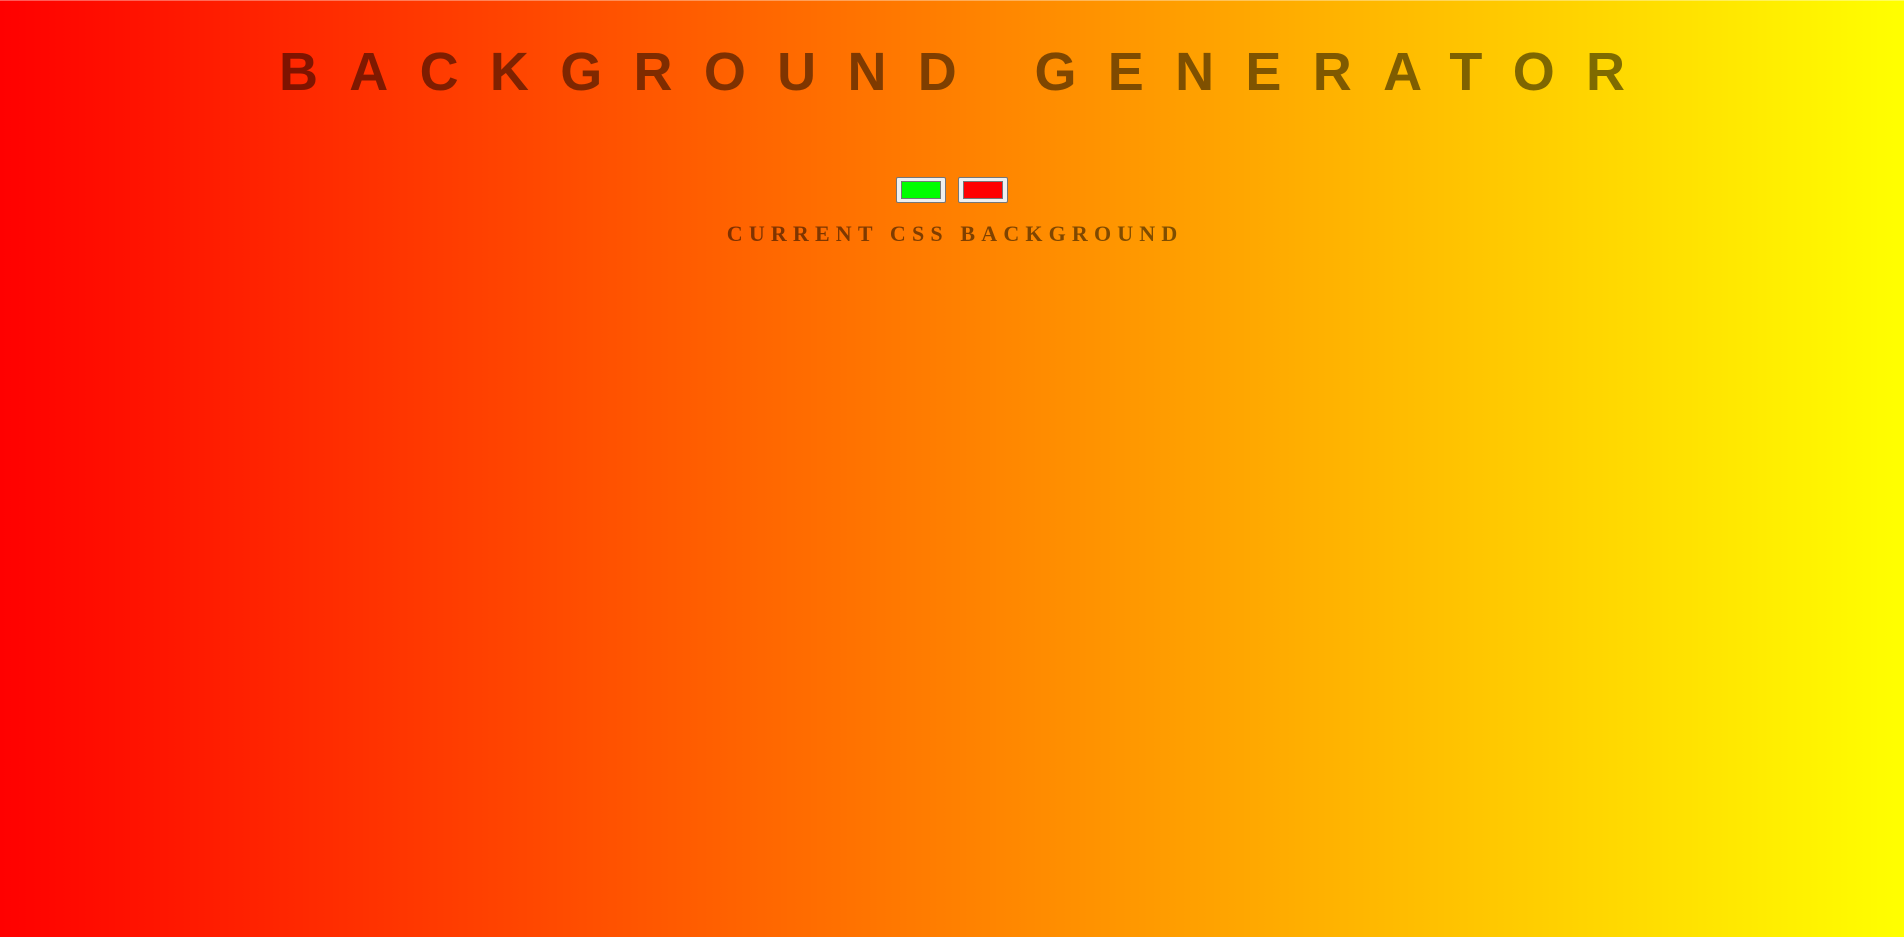 Image resolution: width=1904 pixels, height=937 pixels. Describe the element at coordinates (952, 190) in the screenshot. I see `color-pickers` at that location.